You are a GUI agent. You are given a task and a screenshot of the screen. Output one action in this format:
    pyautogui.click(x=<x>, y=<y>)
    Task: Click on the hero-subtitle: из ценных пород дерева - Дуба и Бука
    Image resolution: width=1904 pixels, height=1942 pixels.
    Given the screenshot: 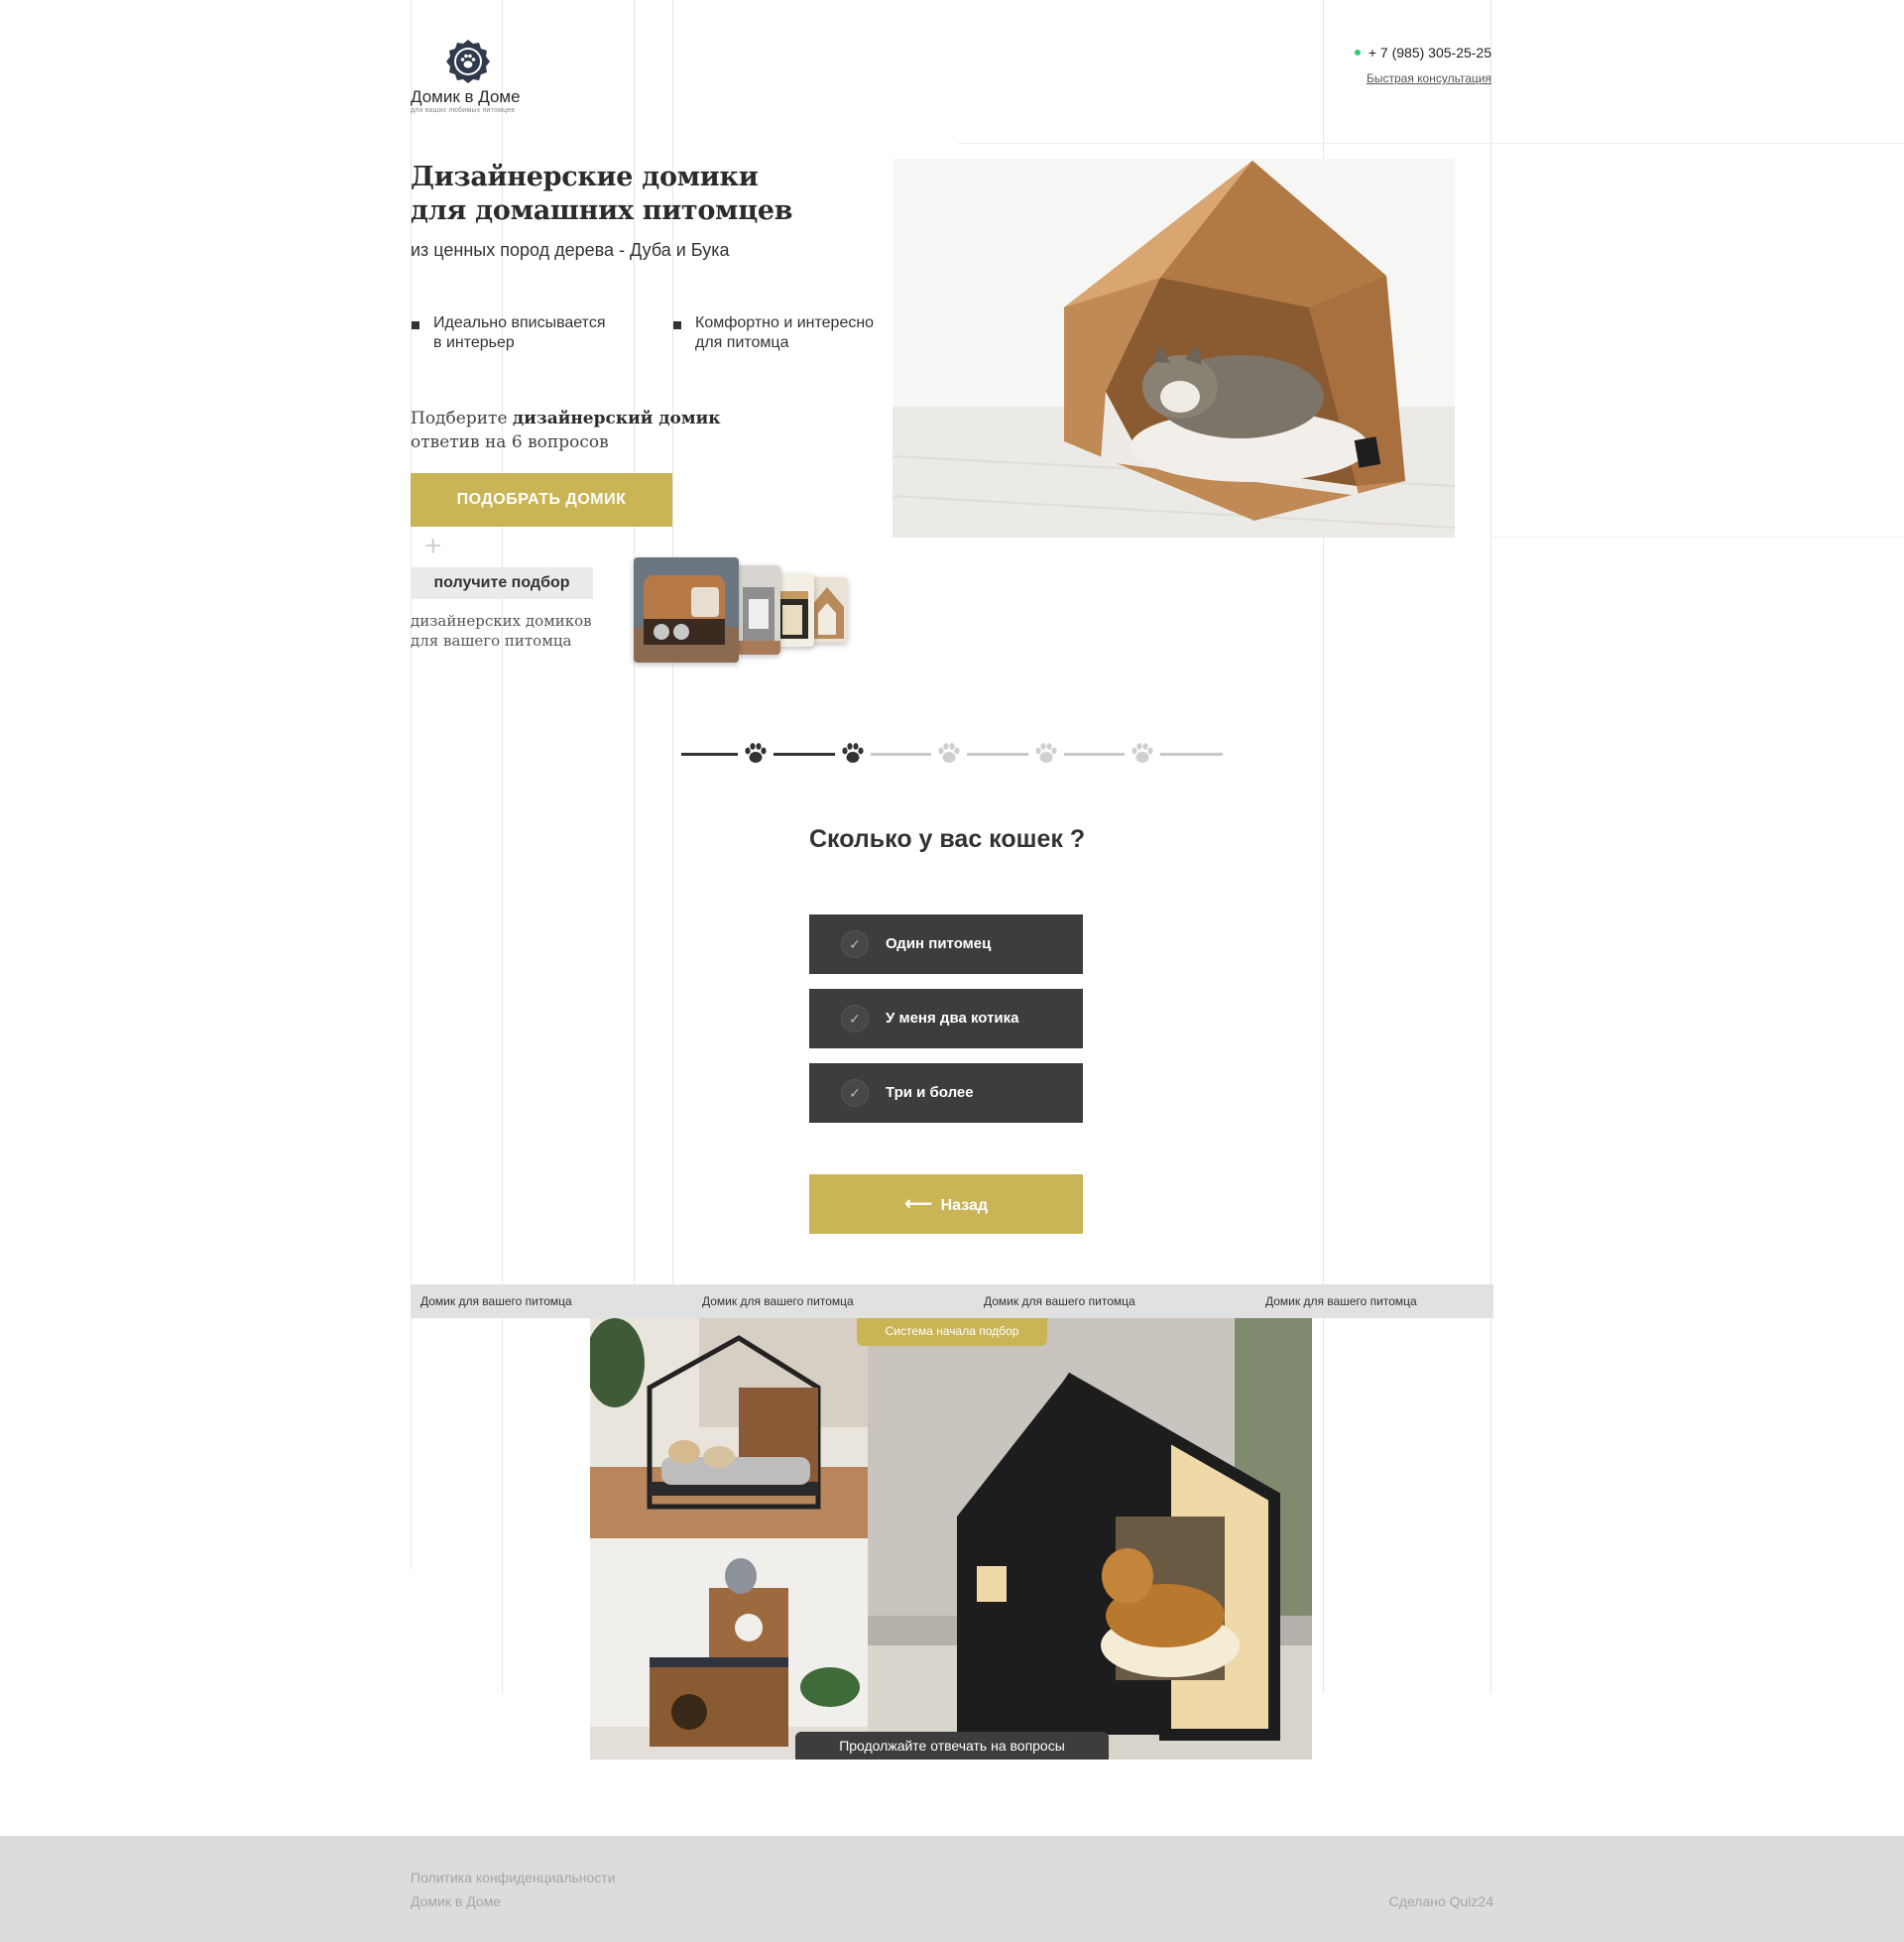 What is the action you would take?
    pyautogui.click(x=570, y=250)
    